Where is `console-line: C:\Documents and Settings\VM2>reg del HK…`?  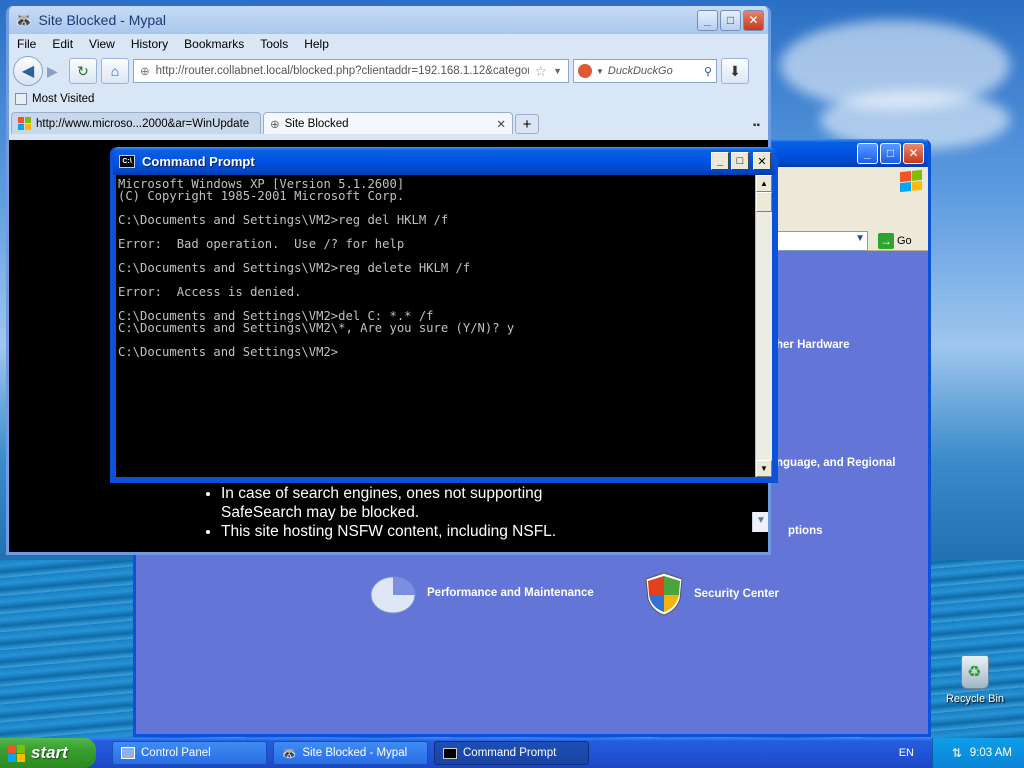 console-line: C:\Documents and Settings\VM2>reg del HK… is located at coordinates (283, 220).